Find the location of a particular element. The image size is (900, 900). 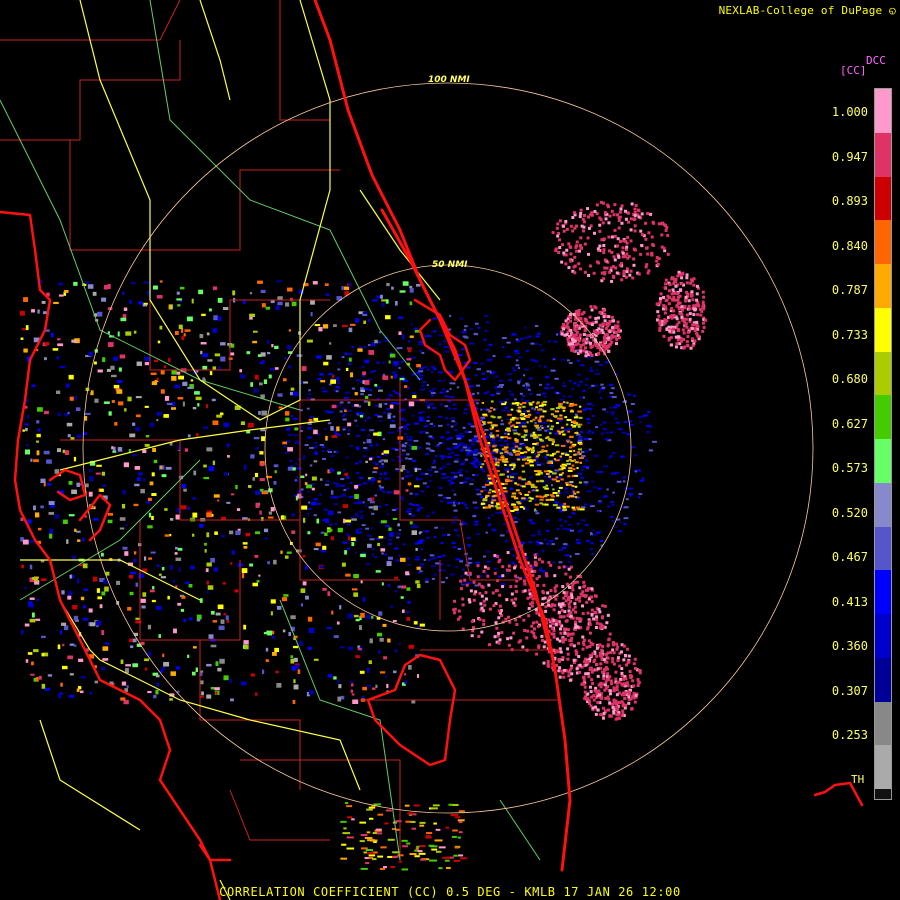

credit-label: NEXLAB-College of DuPage is located at coordinates (800, 10).